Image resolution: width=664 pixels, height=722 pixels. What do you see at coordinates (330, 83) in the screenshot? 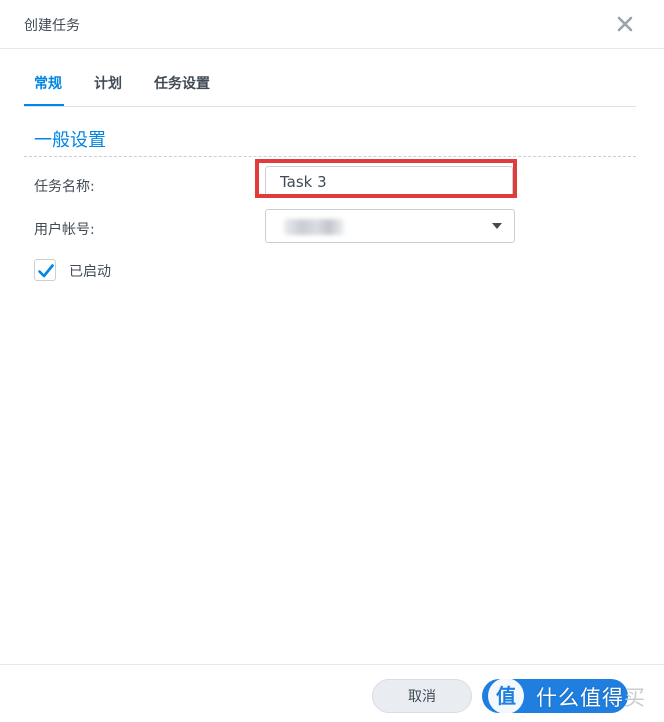
I see `tab-bar: 常规 计划 任务设置` at bounding box center [330, 83].